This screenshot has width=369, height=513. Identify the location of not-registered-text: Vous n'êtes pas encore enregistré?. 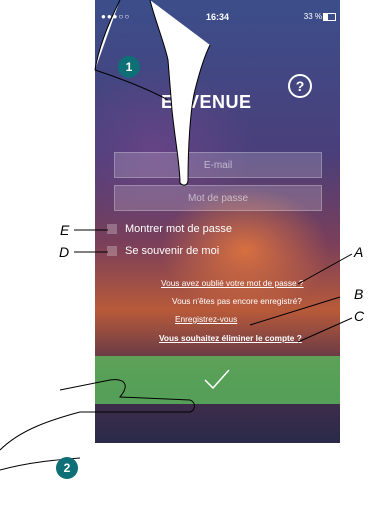
(237, 301).